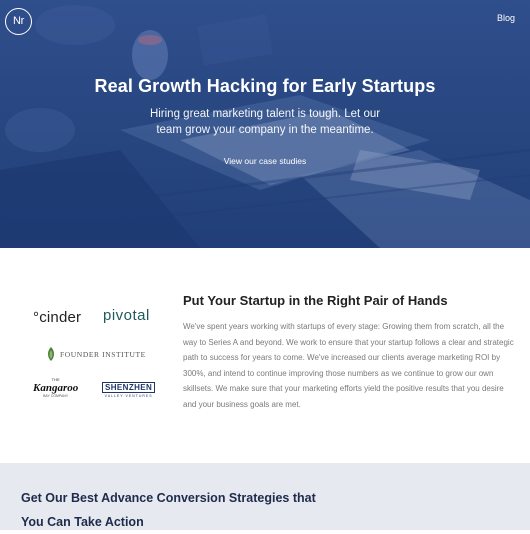  Describe the element at coordinates (126, 315) in the screenshot. I see `client-logo-pivotal: pivotal` at that location.